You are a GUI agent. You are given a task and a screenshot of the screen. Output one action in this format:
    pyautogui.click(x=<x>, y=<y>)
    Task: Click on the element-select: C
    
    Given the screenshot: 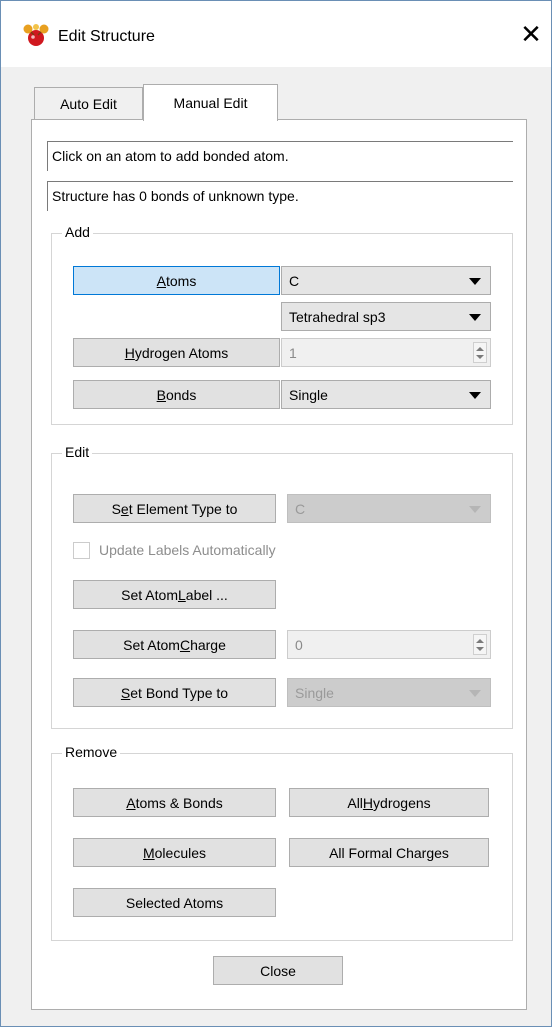 What is the action you would take?
    pyautogui.click(x=386, y=280)
    